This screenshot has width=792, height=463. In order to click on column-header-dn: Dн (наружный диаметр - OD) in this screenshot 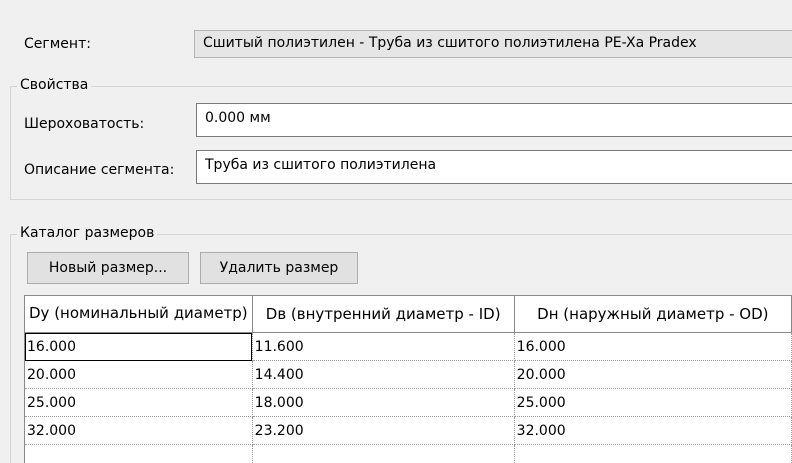, I will do `click(653, 314)`.